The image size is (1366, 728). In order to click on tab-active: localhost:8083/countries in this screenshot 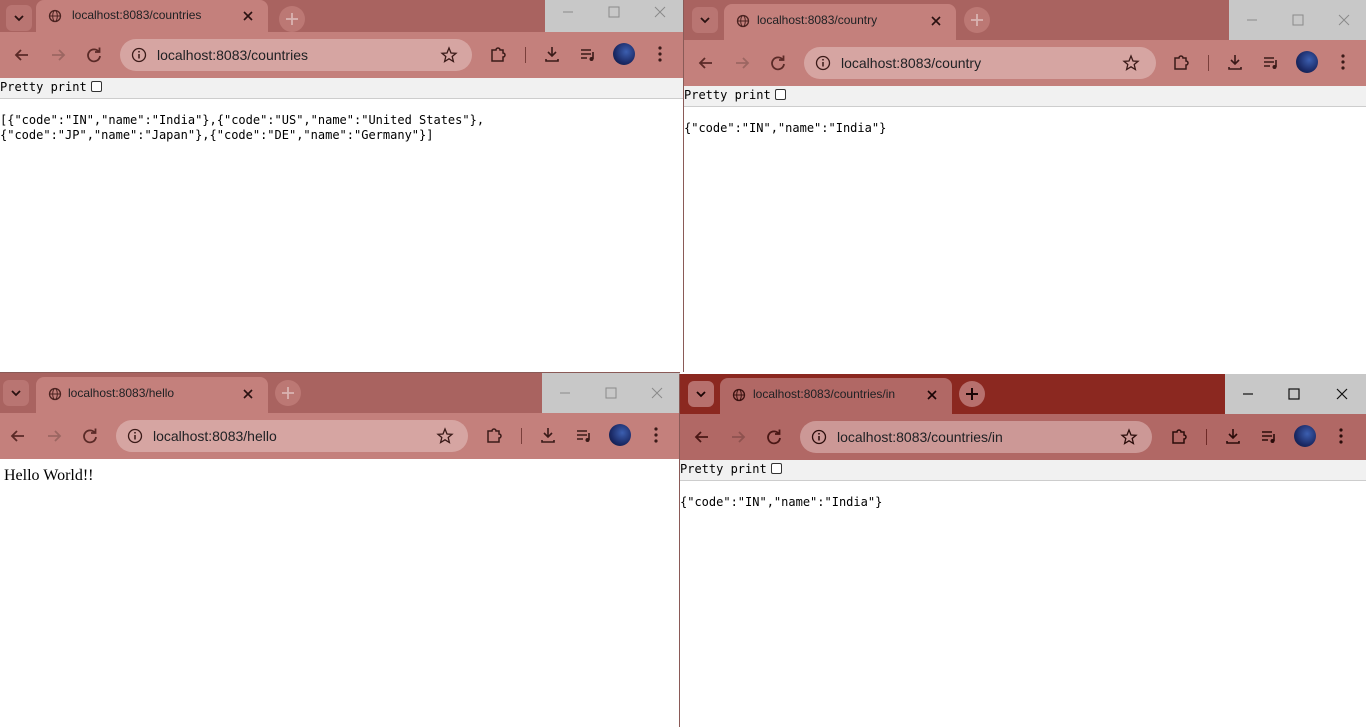, I will do `click(152, 16)`.